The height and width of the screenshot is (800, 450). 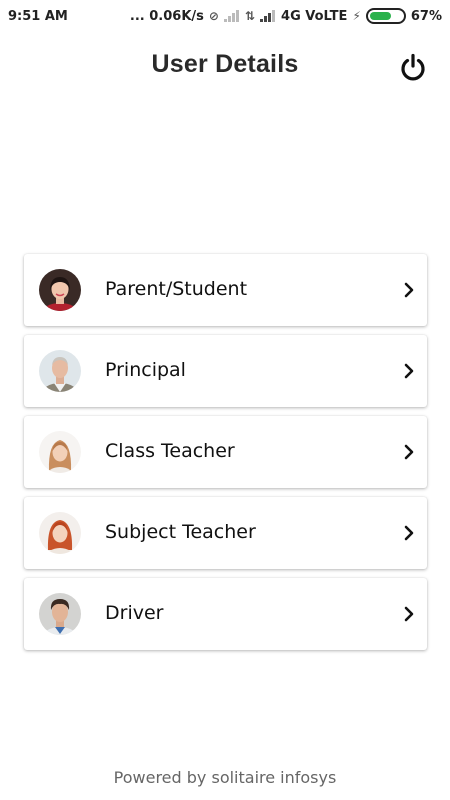 What do you see at coordinates (426, 16) in the screenshot?
I see `battery-percent: 67%` at bounding box center [426, 16].